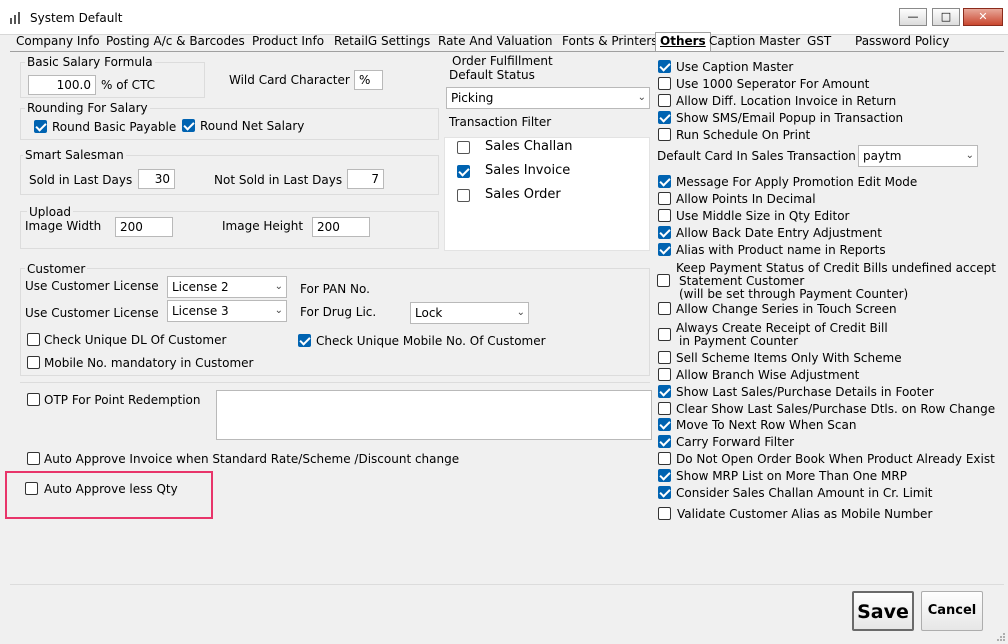  Describe the element at coordinates (338, 312) in the screenshot. I see `drug-lic-label: For Drug Lic.` at that location.